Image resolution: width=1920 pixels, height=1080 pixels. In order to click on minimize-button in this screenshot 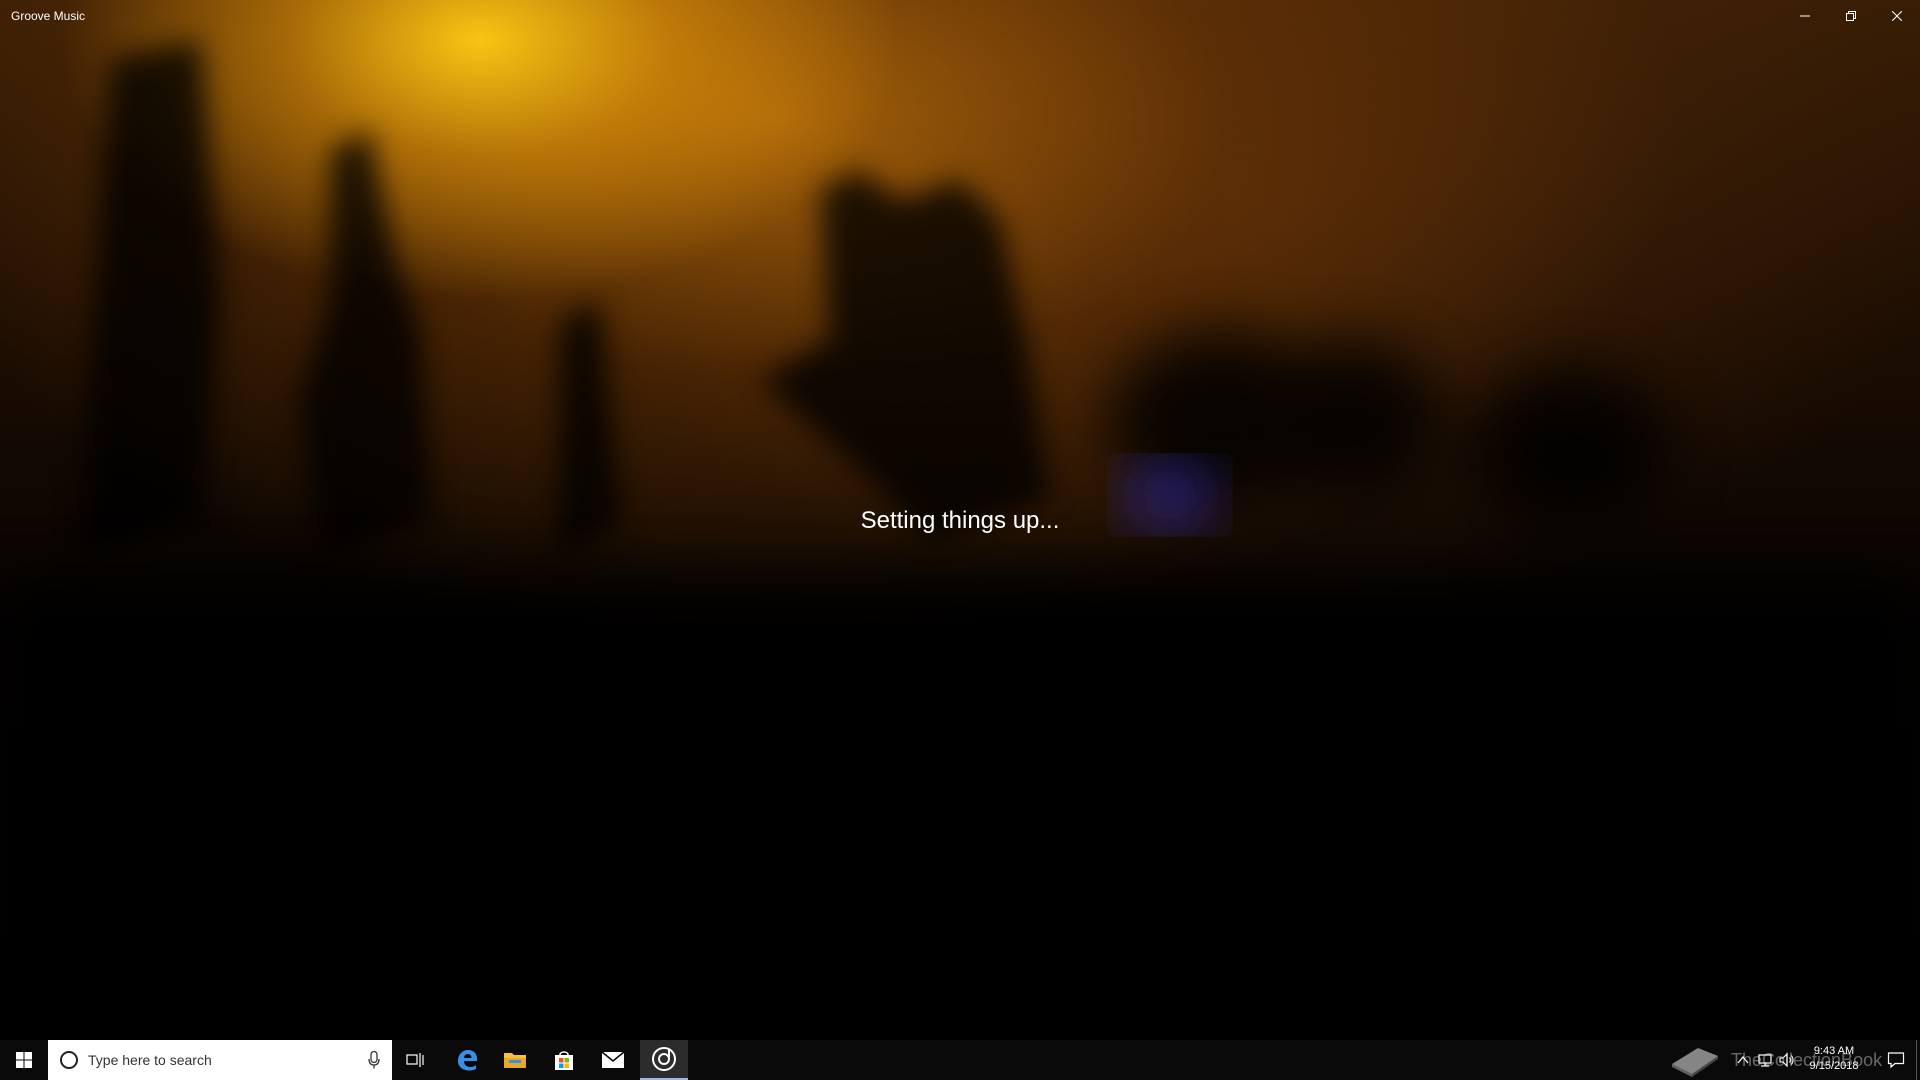, I will do `click(1805, 16)`.